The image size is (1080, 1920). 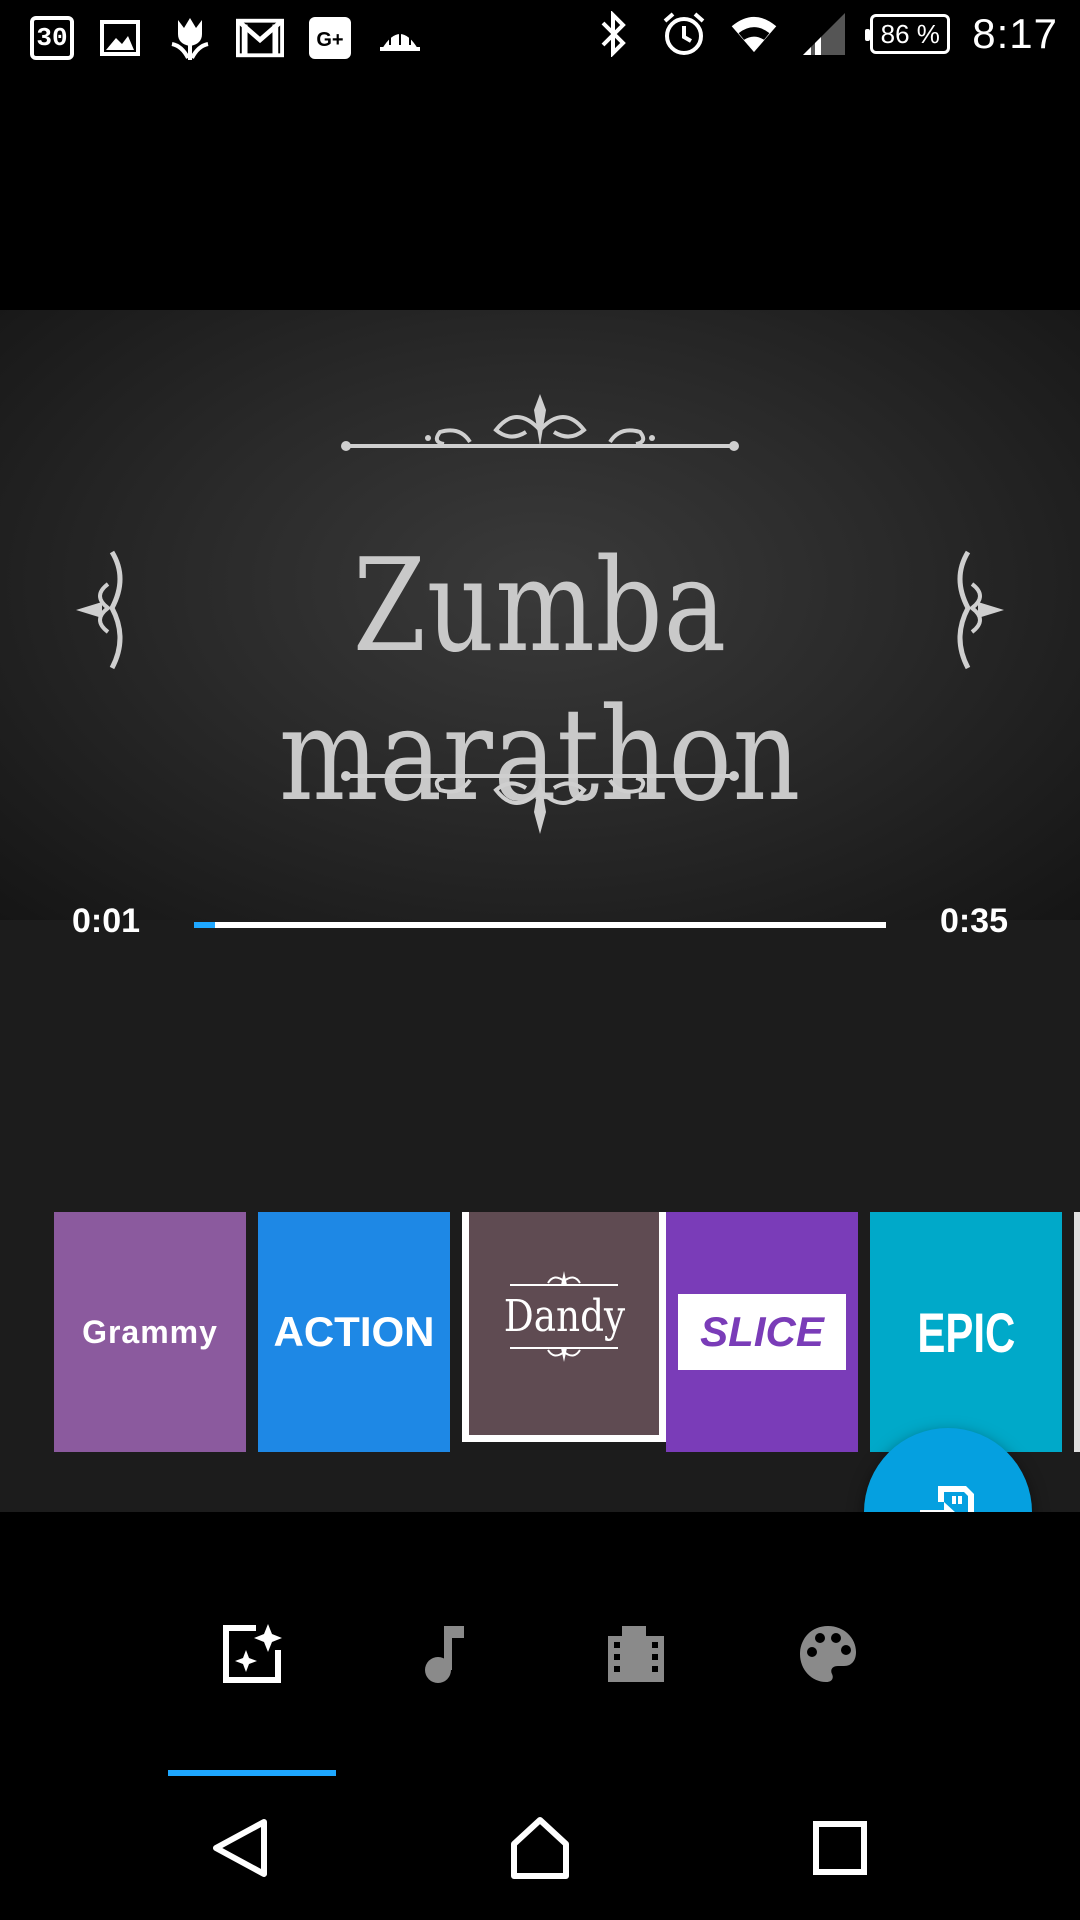 I want to click on theme-carousel: Grammy ACTION Dandy SLICE EPIC, so click(x=567, y=1332).